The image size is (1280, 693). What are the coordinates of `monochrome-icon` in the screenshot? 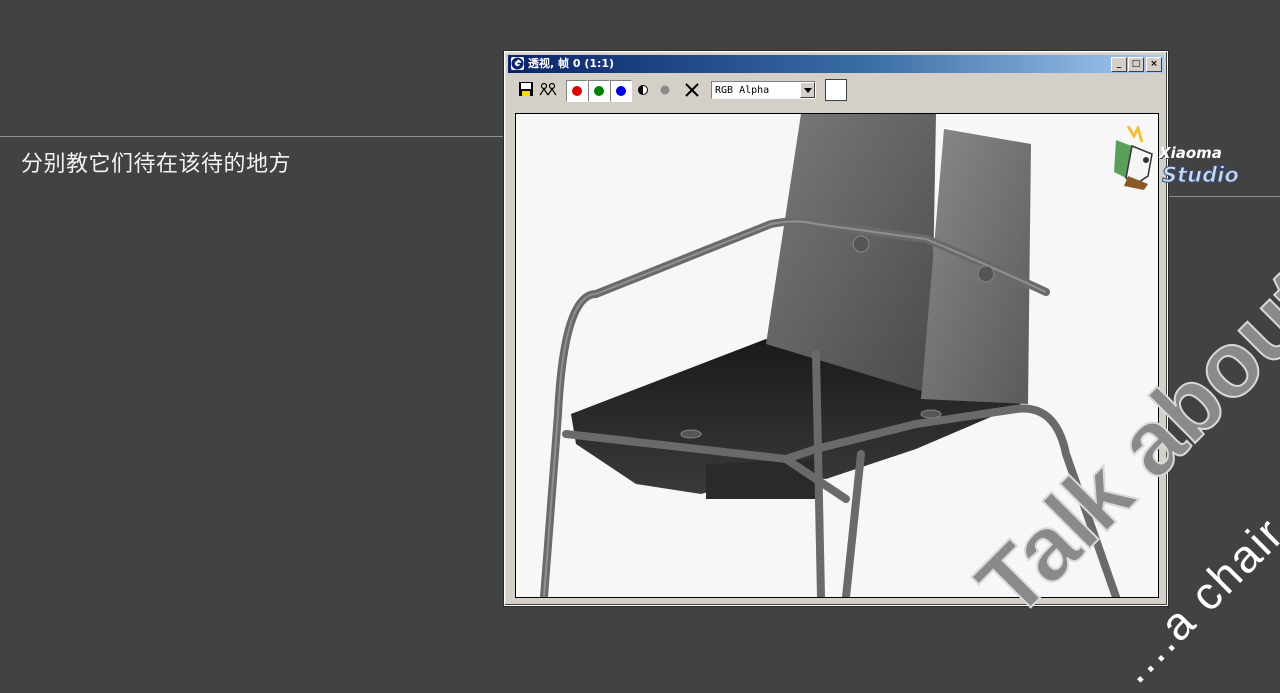 It's located at (666, 90).